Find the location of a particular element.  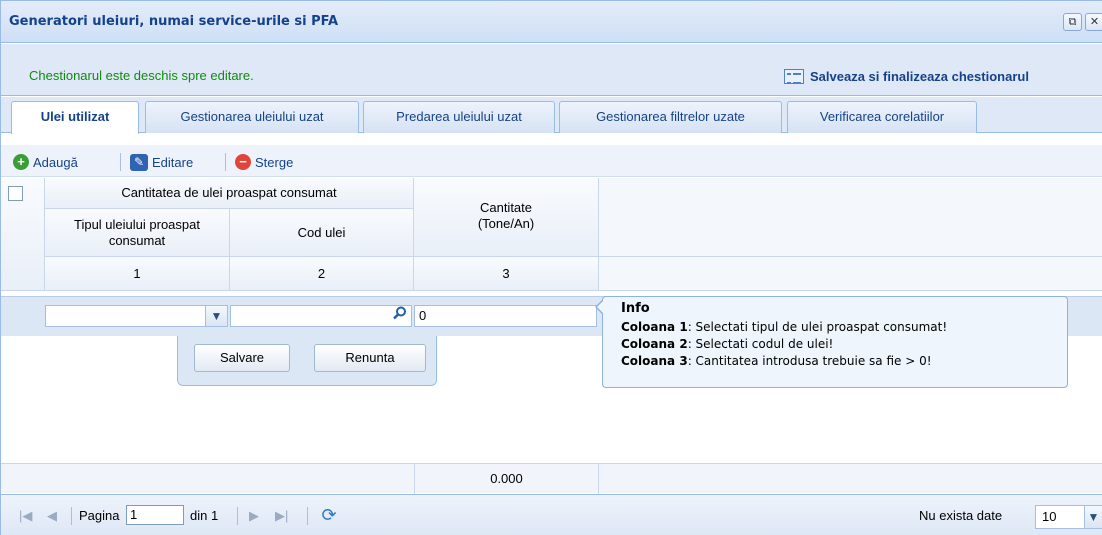

edit-label: Editare is located at coordinates (173, 162).